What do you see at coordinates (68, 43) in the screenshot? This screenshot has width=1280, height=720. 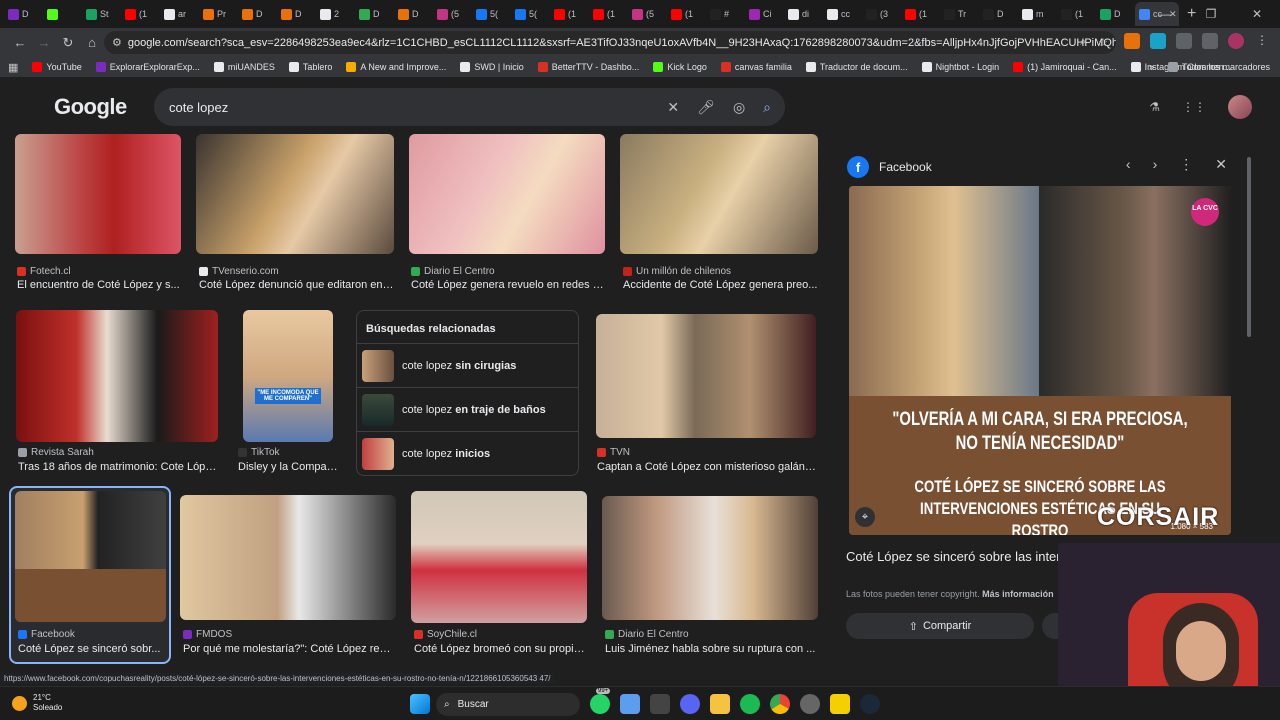 I see `reload-button: ↻` at bounding box center [68, 43].